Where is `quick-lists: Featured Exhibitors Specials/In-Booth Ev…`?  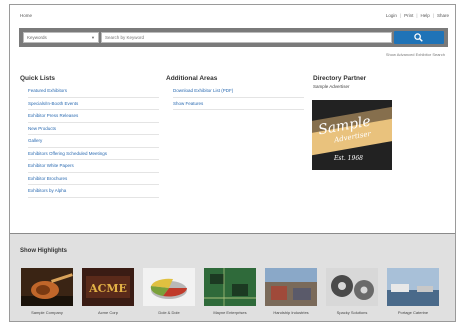
quick-lists: Featured Exhibitors Specials/In-Booth Ev… is located at coordinates (93, 141).